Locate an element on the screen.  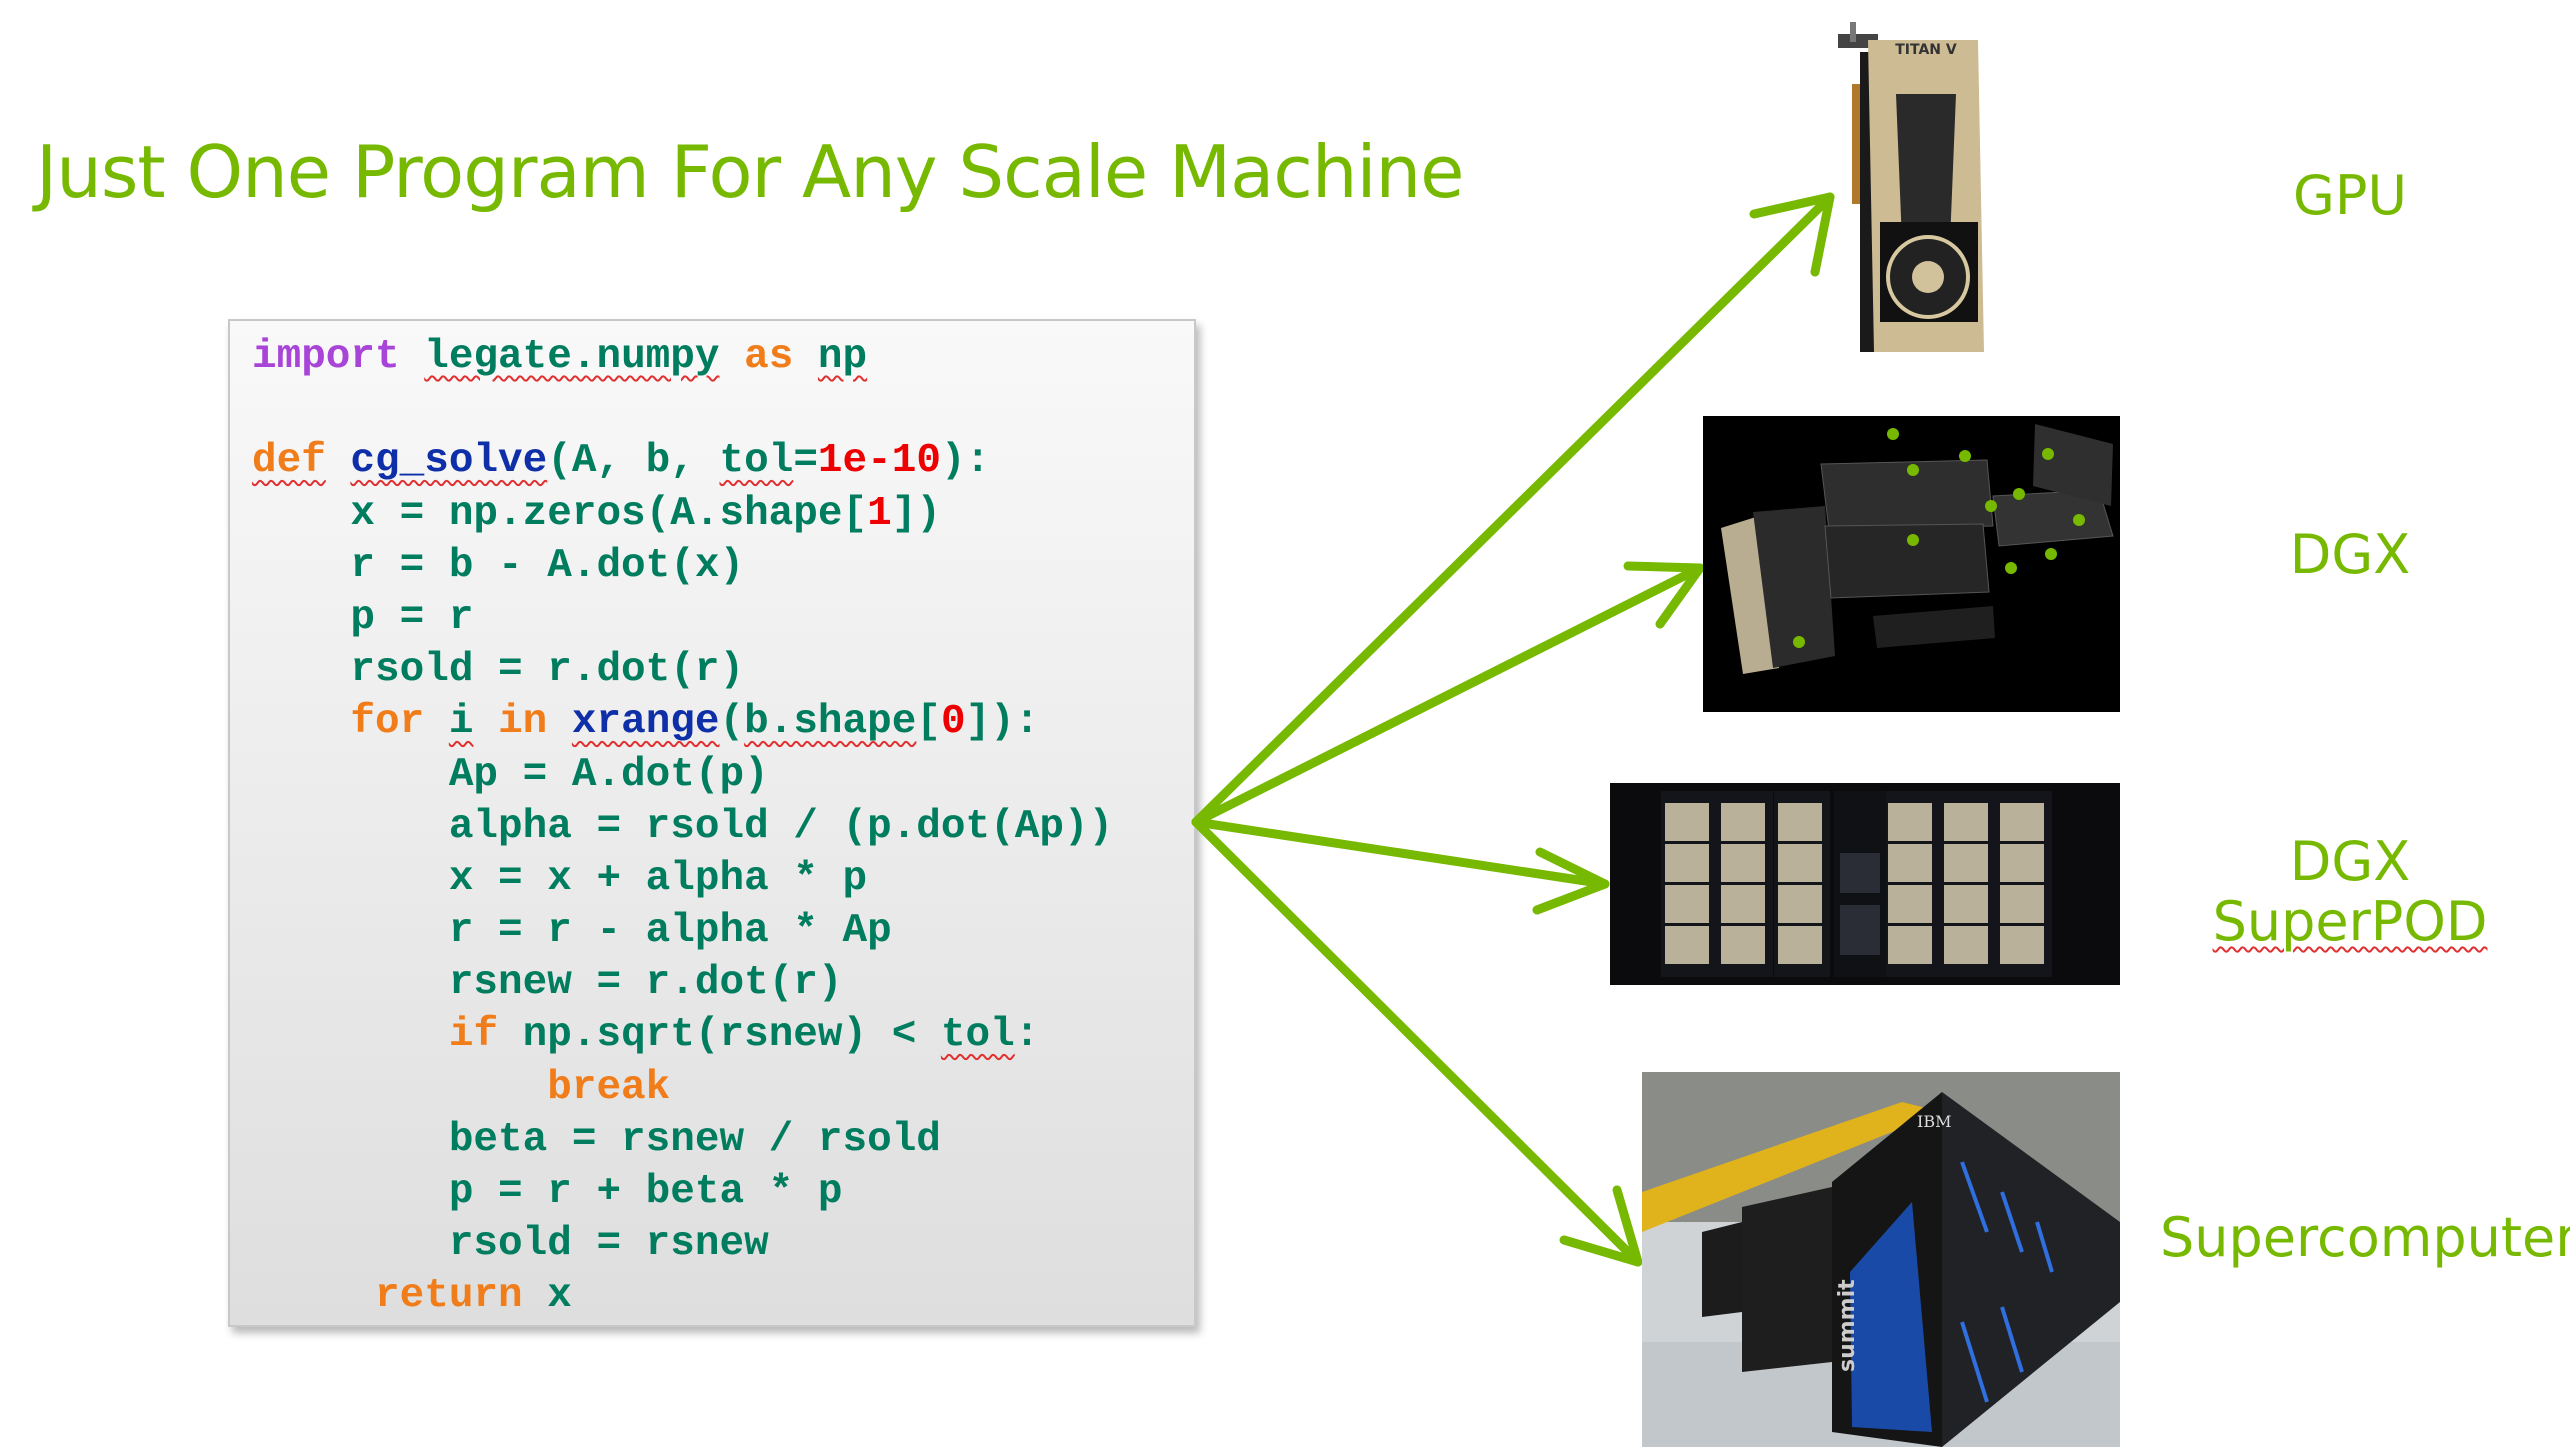
label-superpod-line2: SuperPOD is located at coordinates (2350, 921).